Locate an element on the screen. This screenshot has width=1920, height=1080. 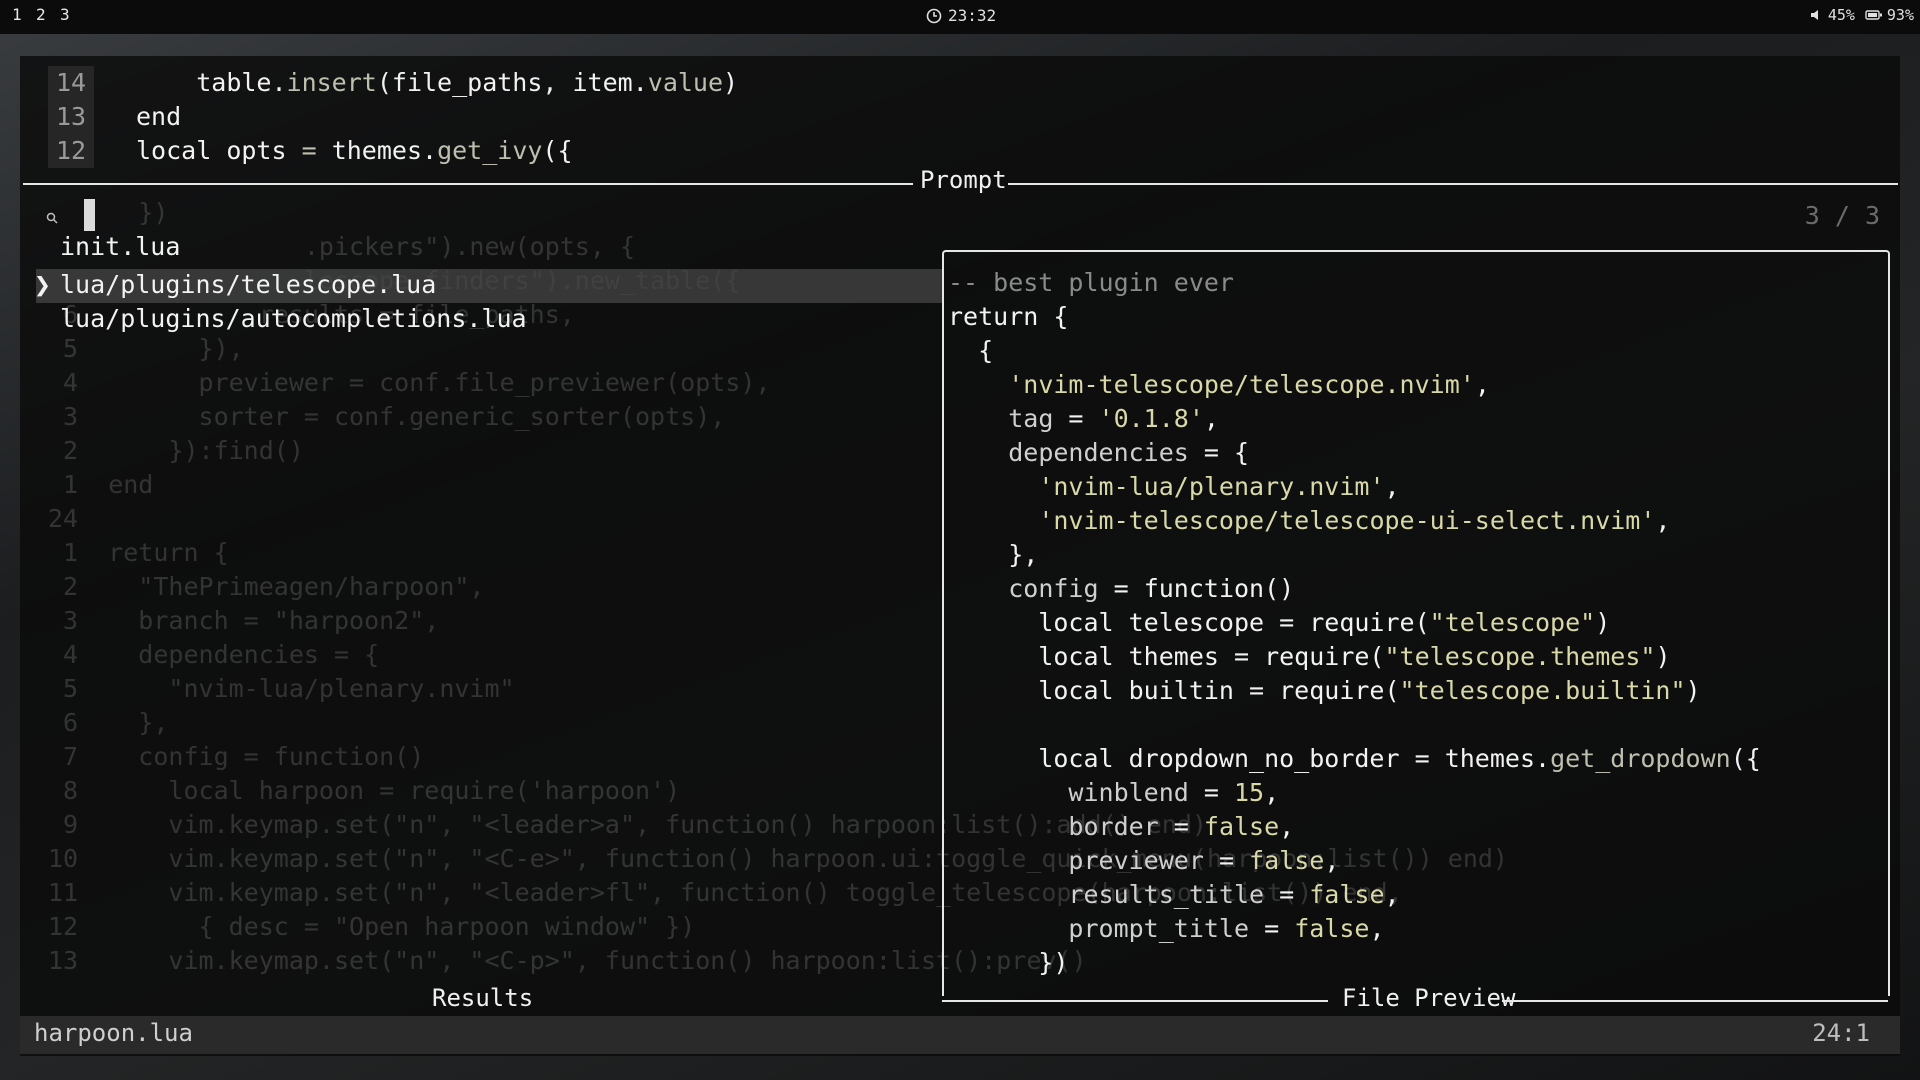
cursor-position: 24:1 is located at coordinates (1841, 1033).